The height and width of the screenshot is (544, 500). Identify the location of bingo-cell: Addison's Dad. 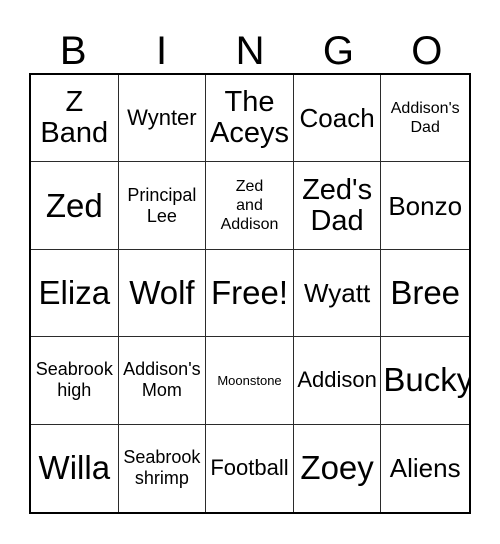
(425, 119).